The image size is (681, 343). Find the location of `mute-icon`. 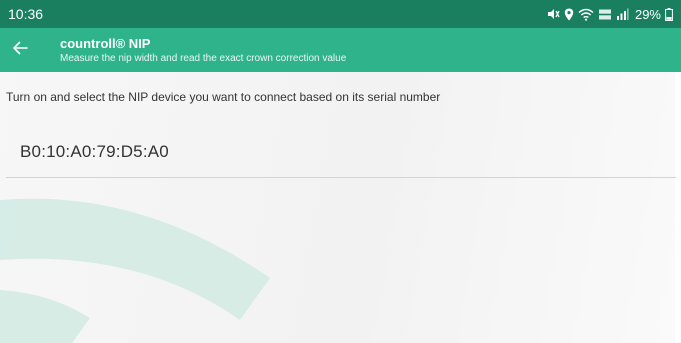

mute-icon is located at coordinates (553, 14).